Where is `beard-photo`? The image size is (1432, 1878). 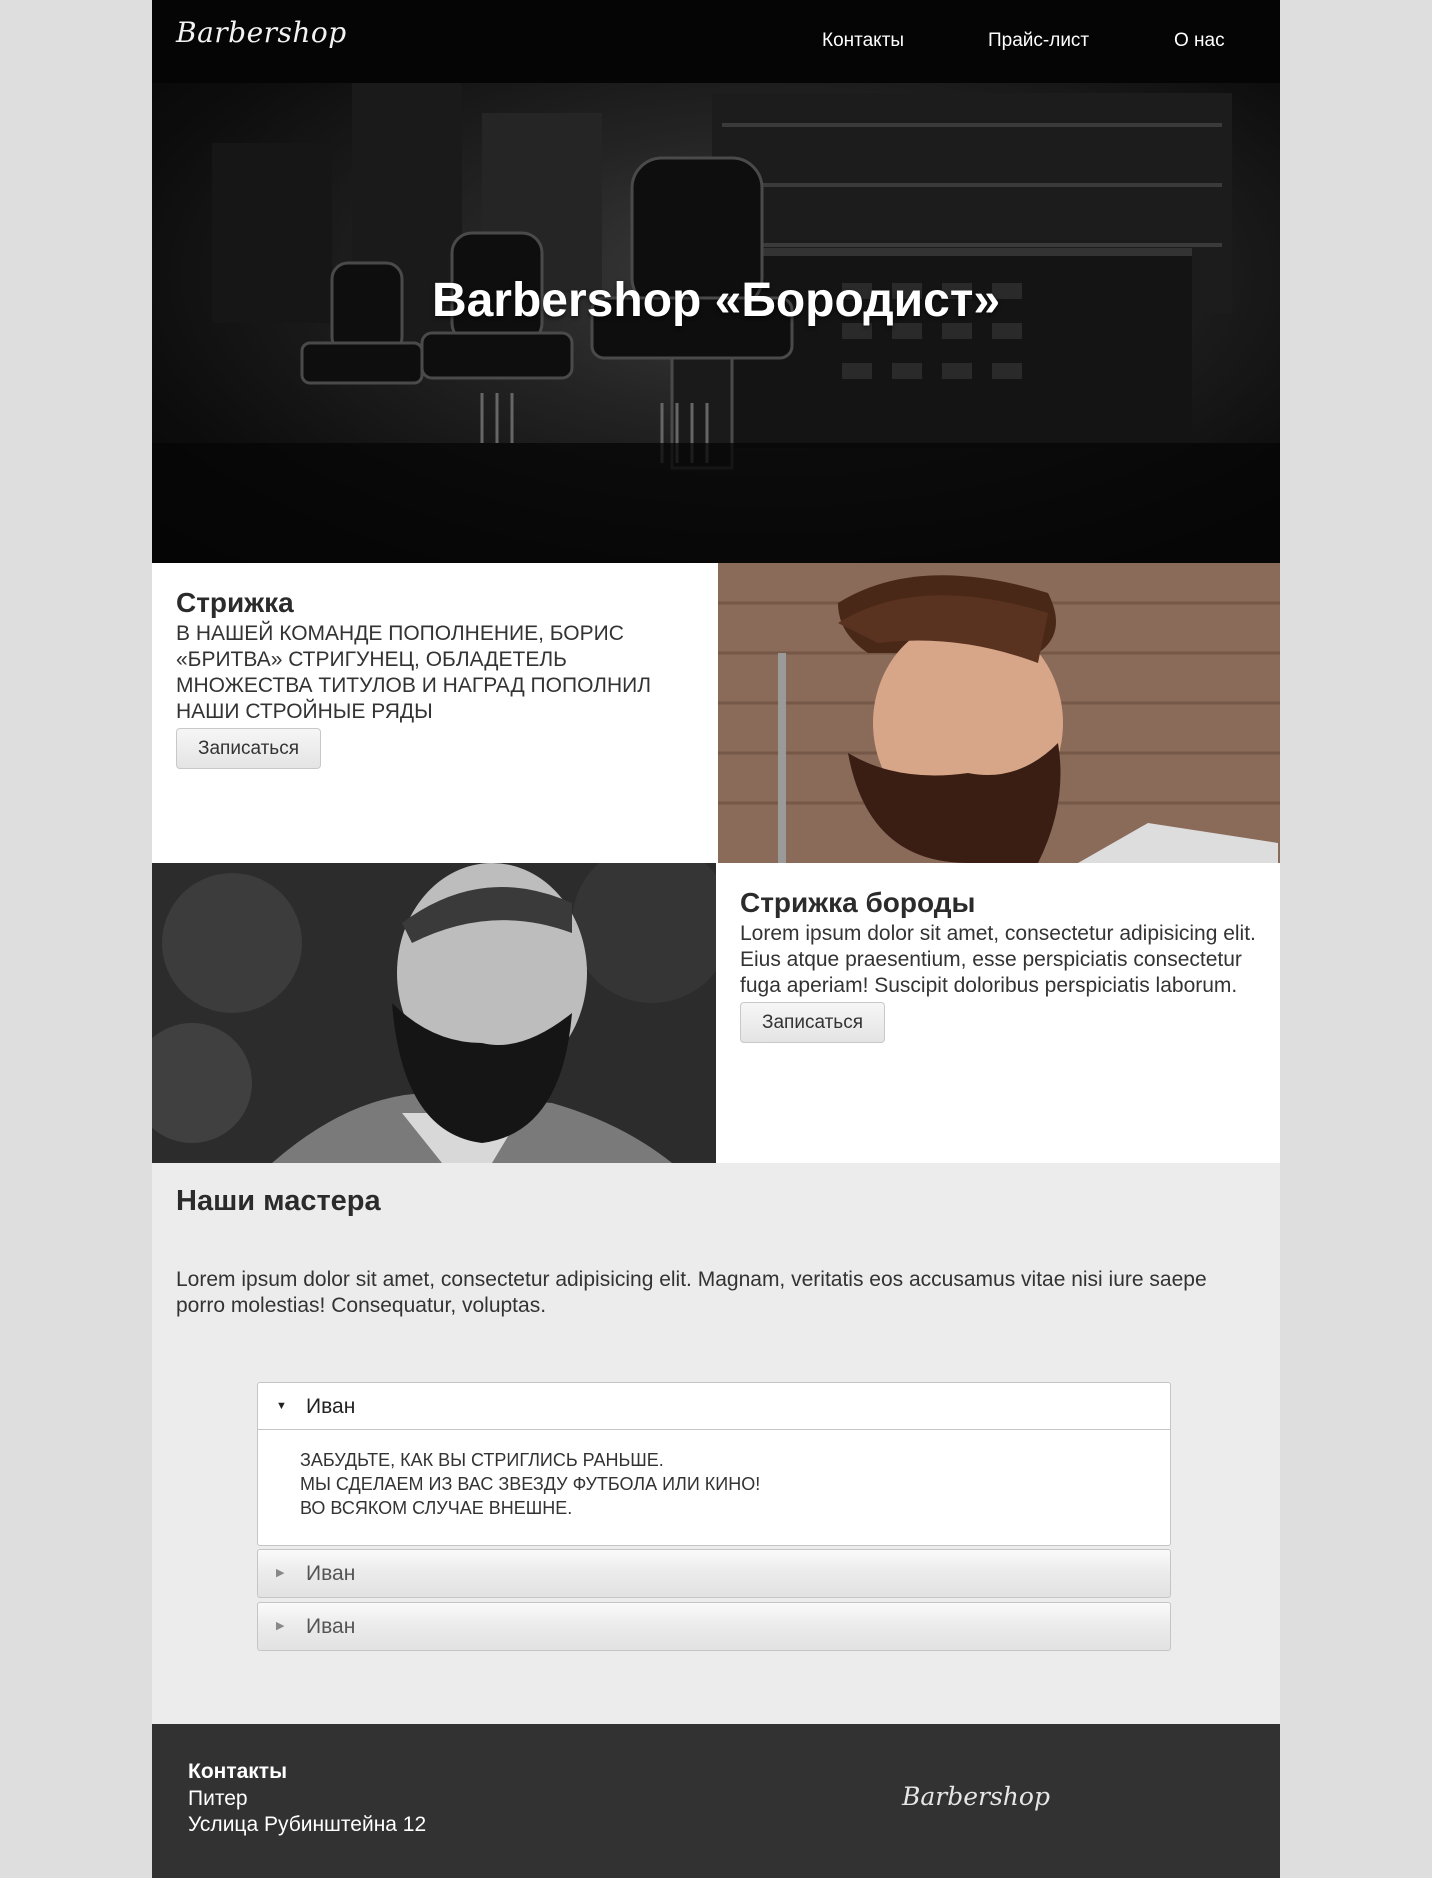 beard-photo is located at coordinates (434, 1013).